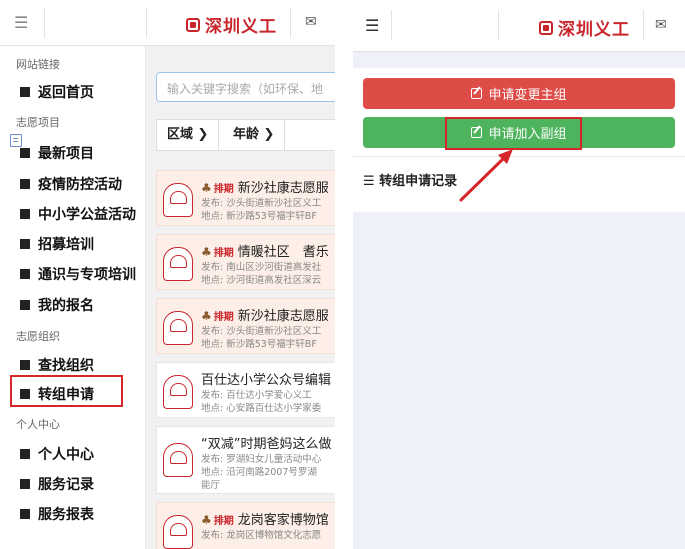 This screenshot has width=685, height=549. I want to click on sidebar-item-label: 返回首页, so click(66, 93).